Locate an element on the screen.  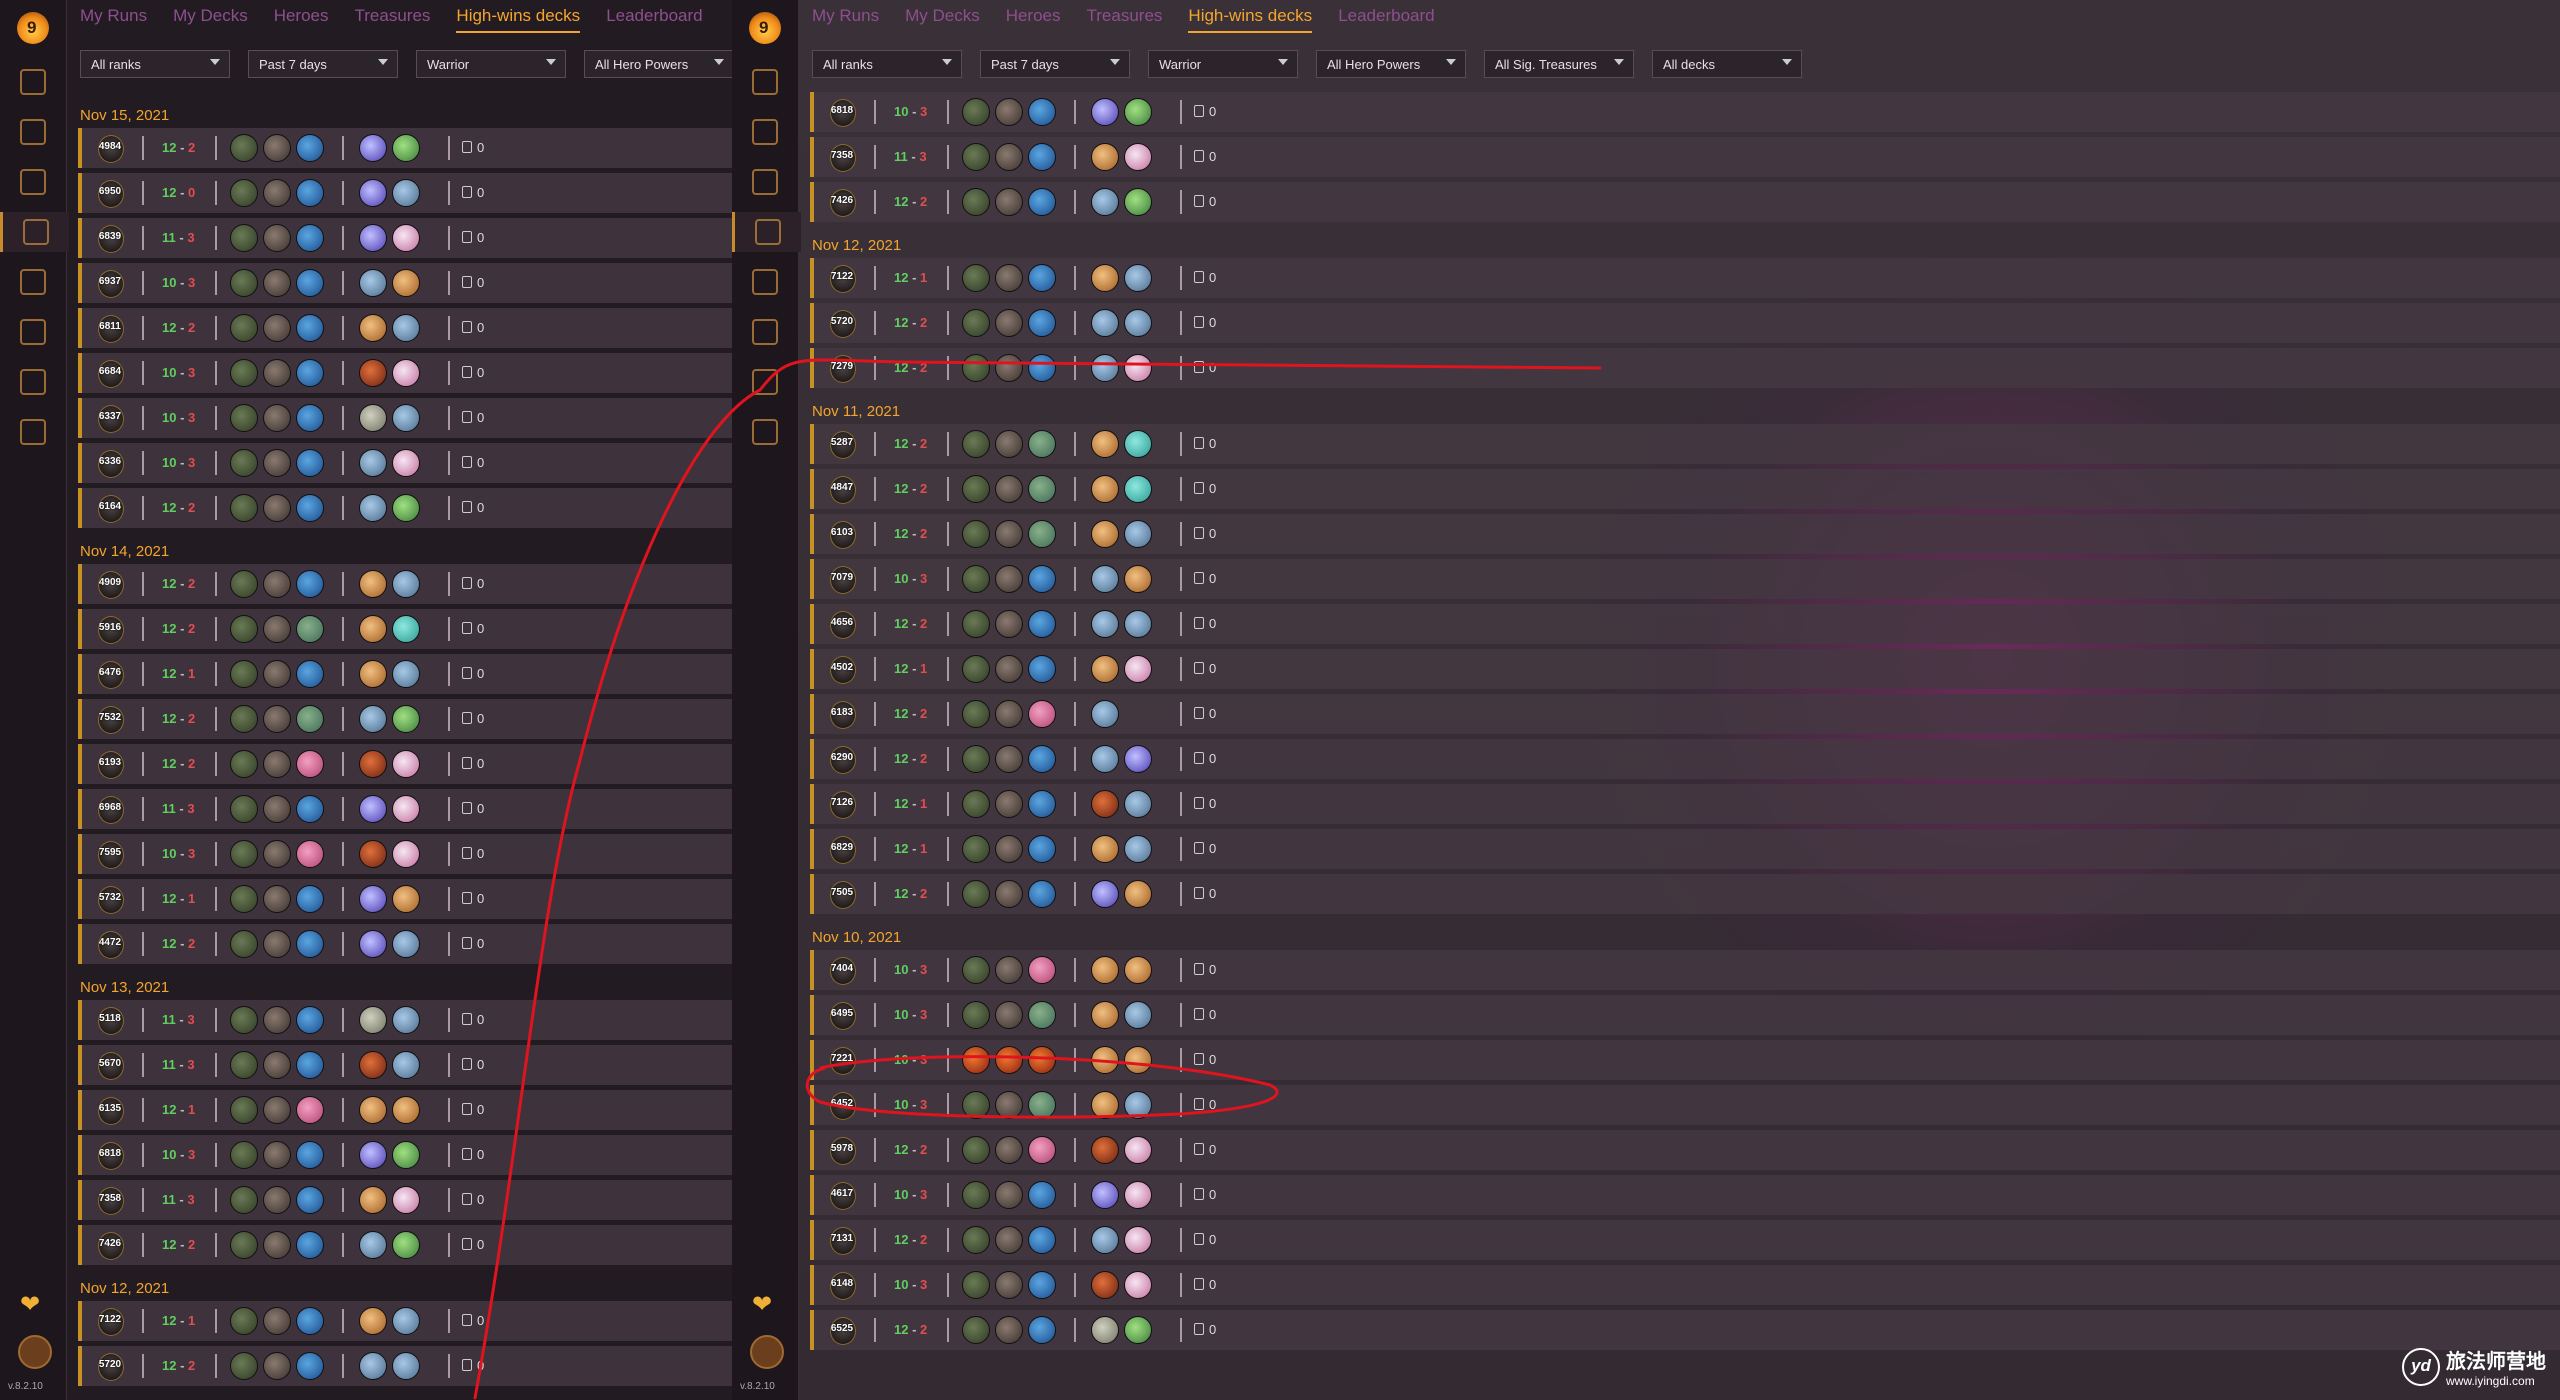
filter-dropdown: All Hero Powers is located at coordinates (658, 64).